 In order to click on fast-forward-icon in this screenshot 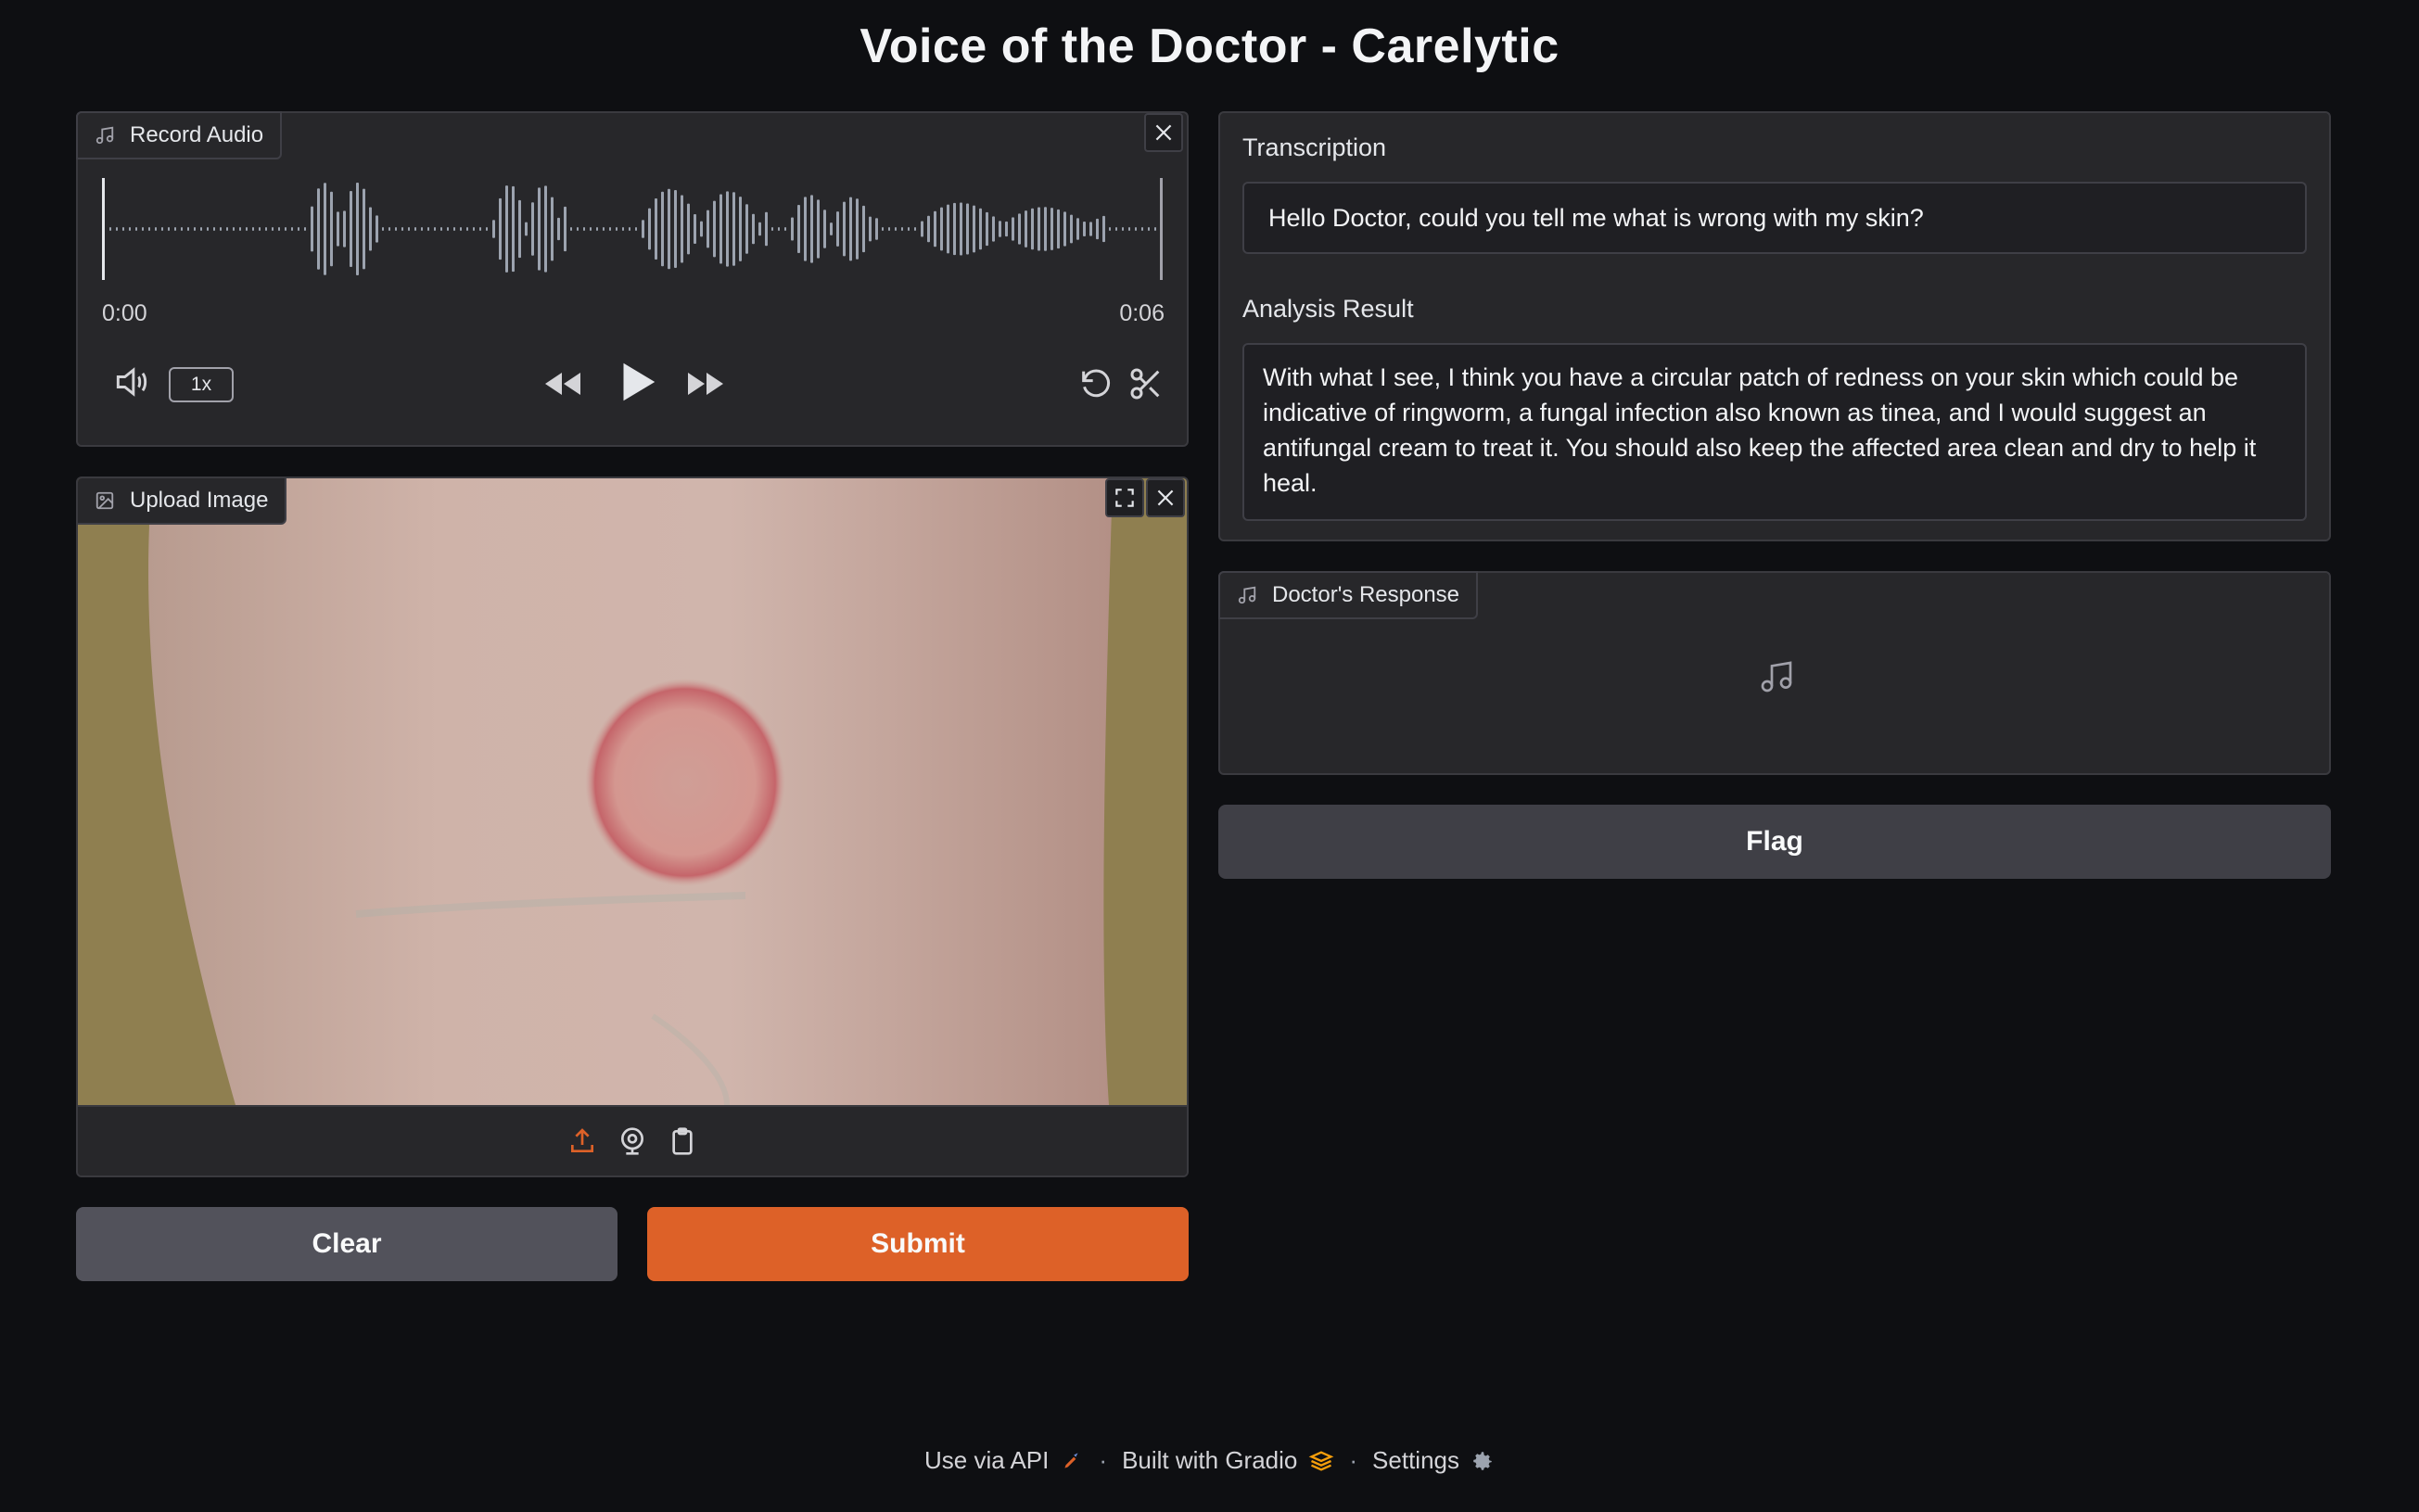, I will do `click(706, 384)`.